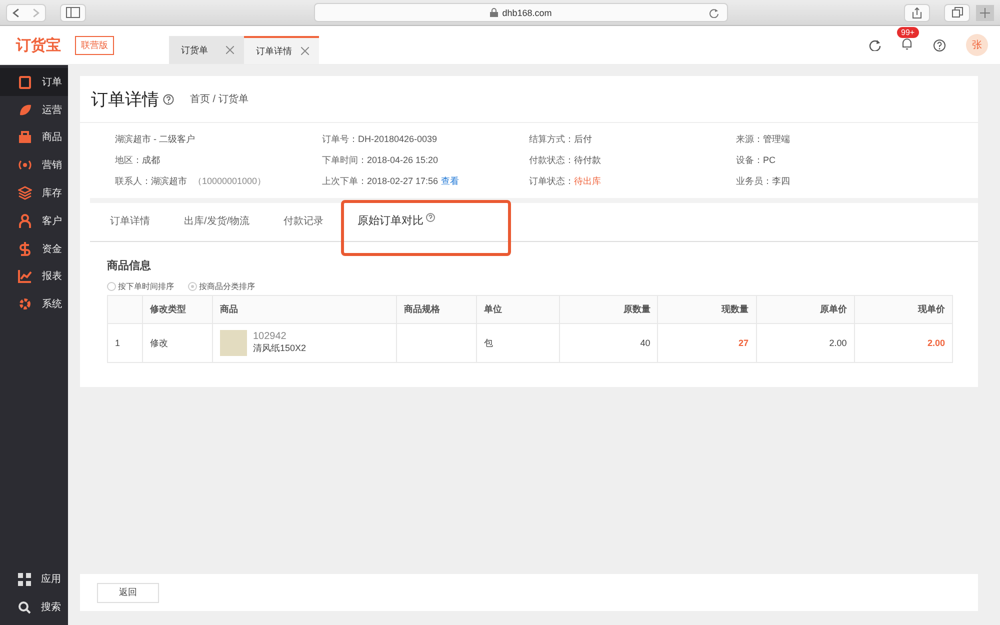 The height and width of the screenshot is (625, 1000). I want to click on sidebar-item: 营销, so click(34, 165).